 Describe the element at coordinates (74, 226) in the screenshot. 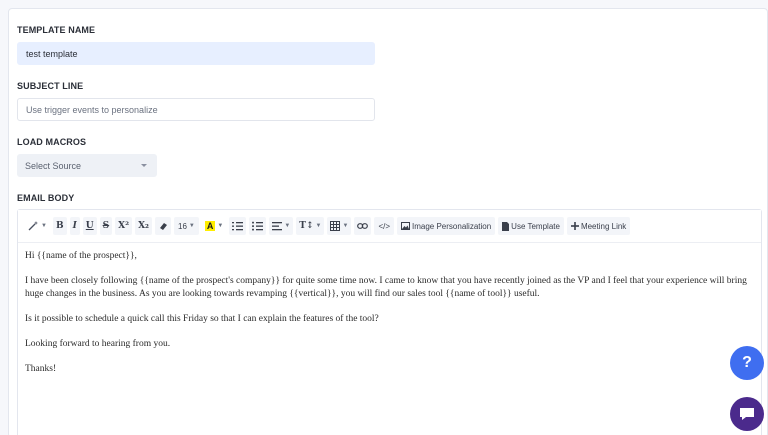

I see `italic-button: I` at that location.